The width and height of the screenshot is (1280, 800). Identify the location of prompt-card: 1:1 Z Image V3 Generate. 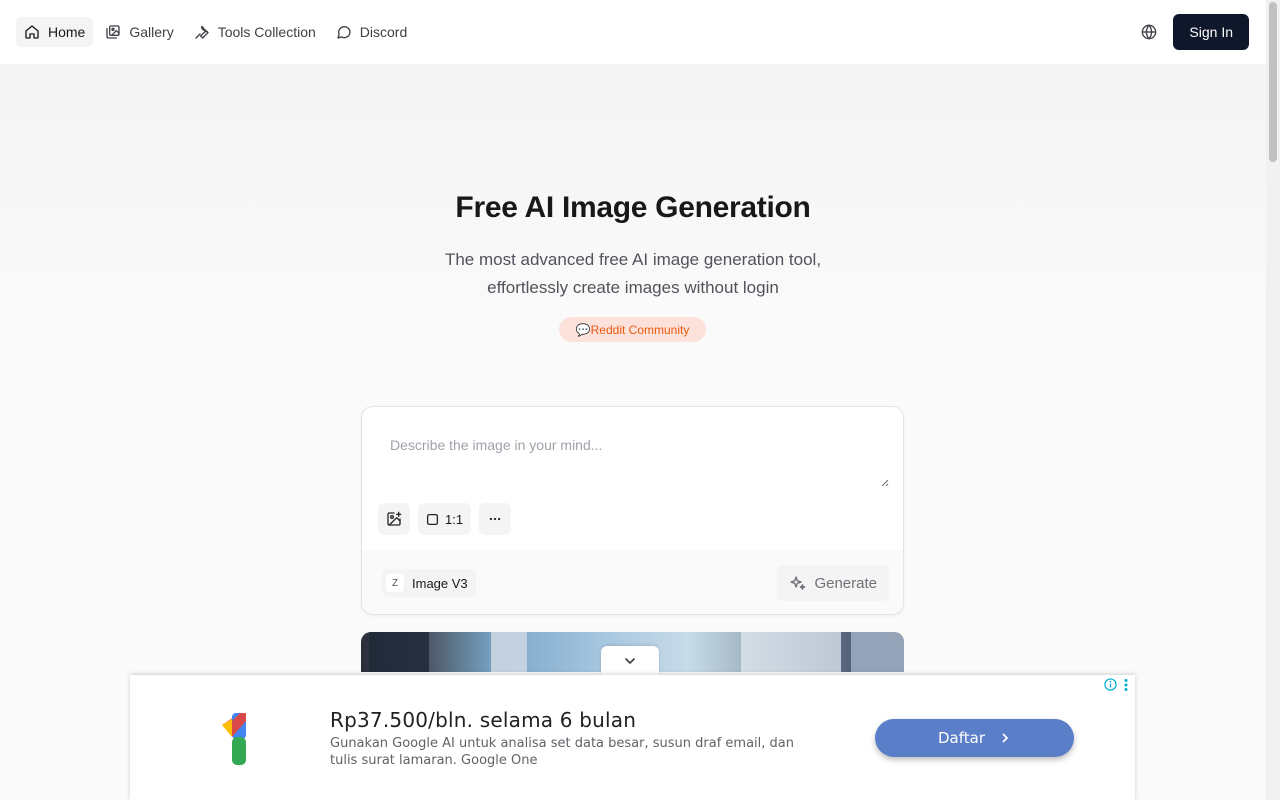
(632, 510).